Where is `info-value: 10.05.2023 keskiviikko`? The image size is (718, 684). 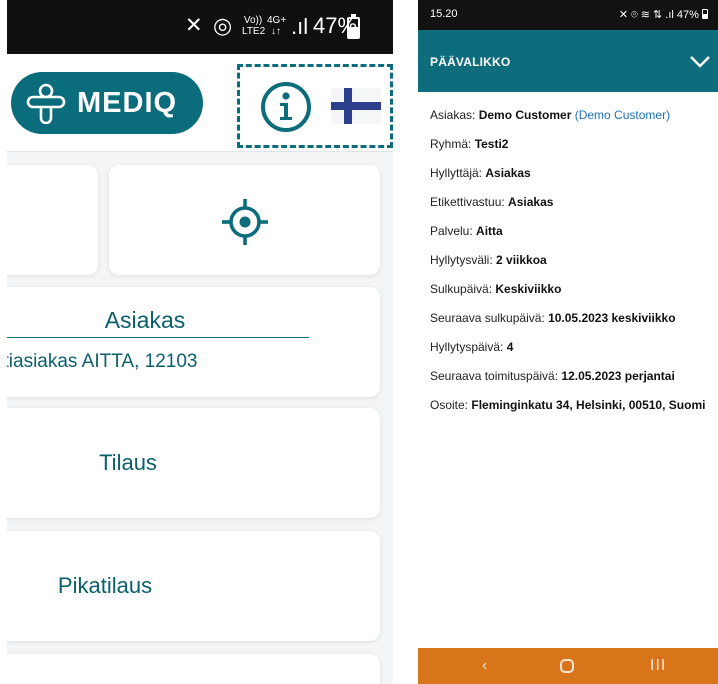 info-value: 10.05.2023 keskiviikko is located at coordinates (612, 318).